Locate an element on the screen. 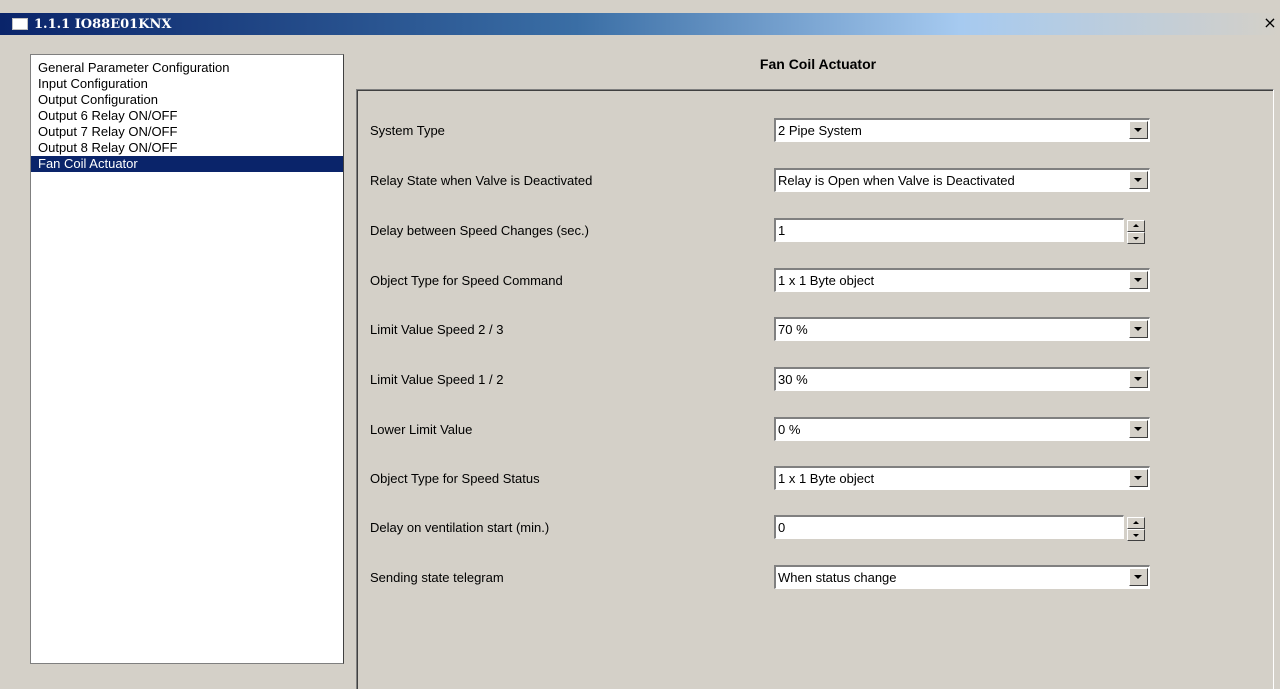  param-row-limit-speed-2-3: Limit Value Speed 2 / 3 70 % is located at coordinates (816, 330).